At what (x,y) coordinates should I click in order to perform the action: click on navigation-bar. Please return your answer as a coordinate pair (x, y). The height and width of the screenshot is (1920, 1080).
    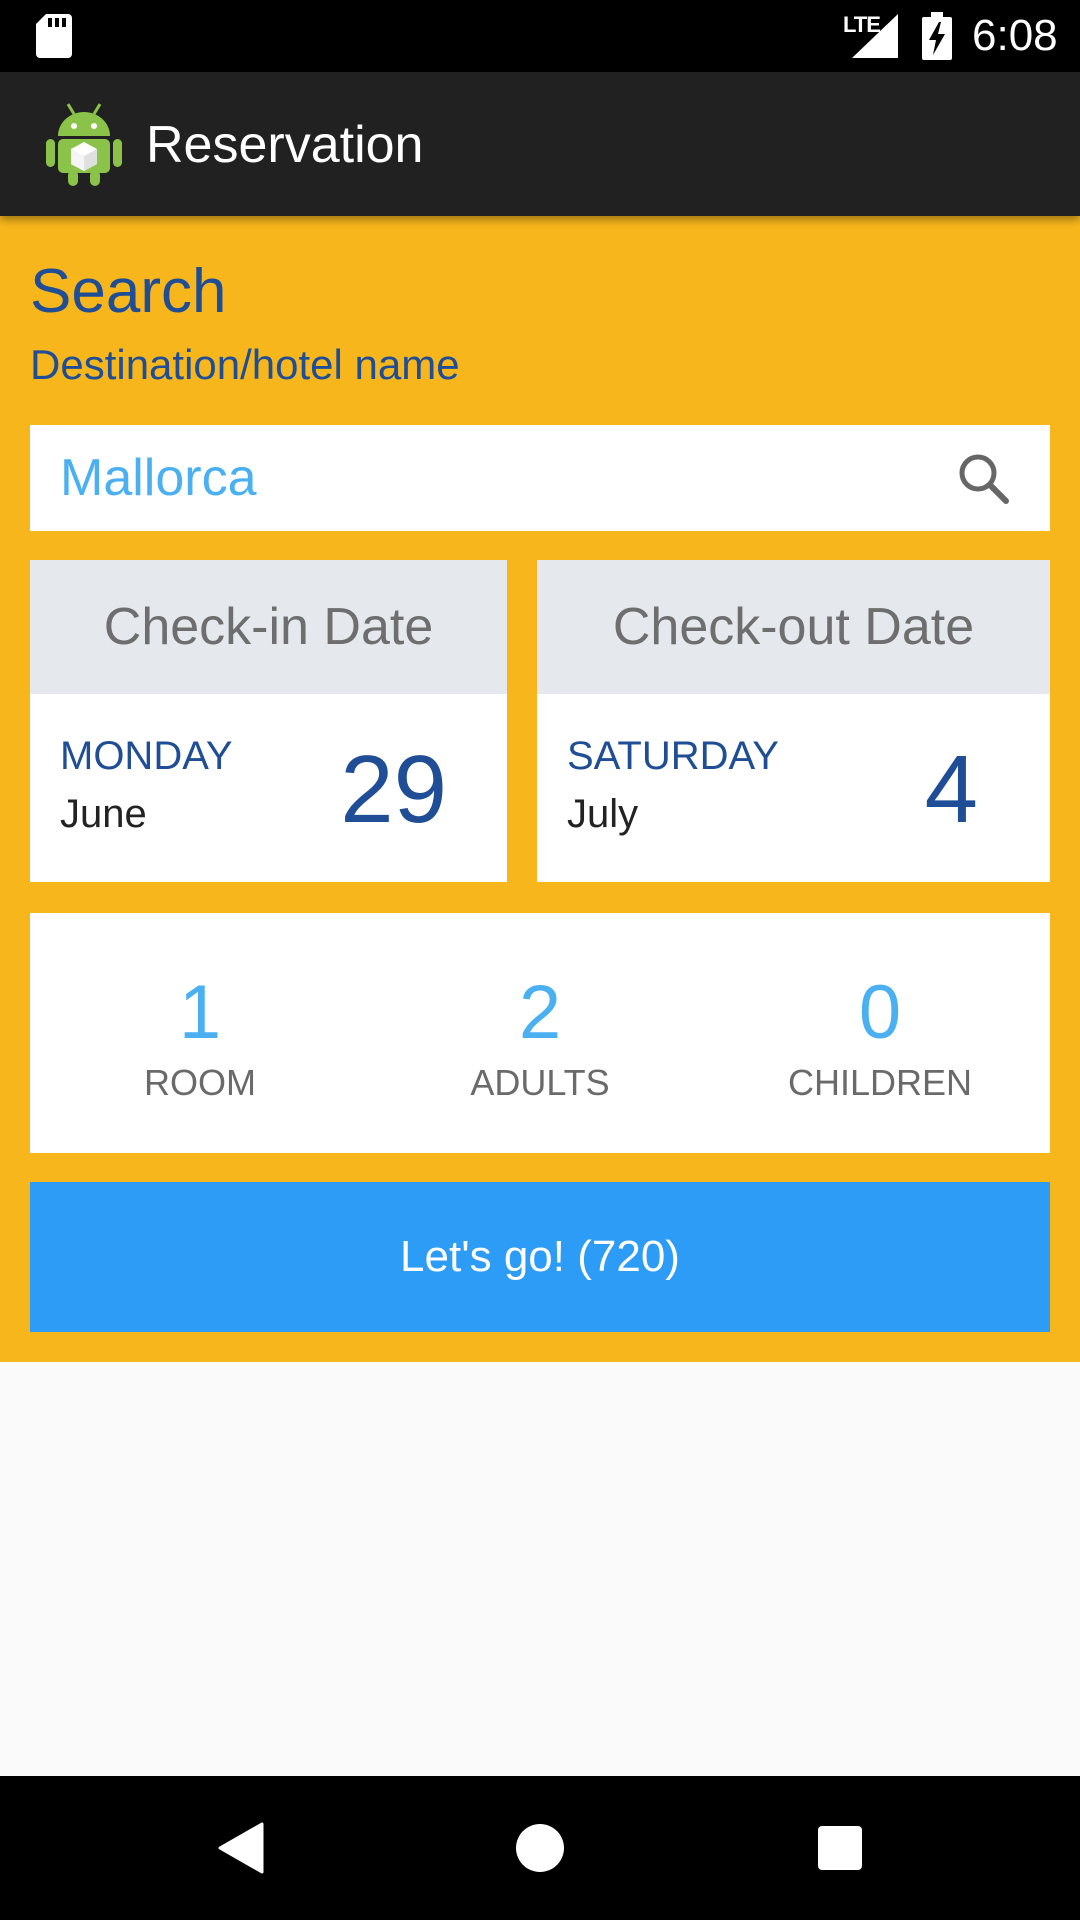
    Looking at the image, I should click on (540, 1848).